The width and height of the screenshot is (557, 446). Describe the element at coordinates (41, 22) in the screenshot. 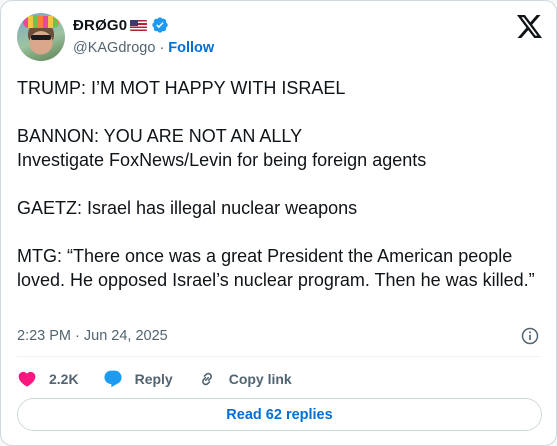

I see `avatar-flower-crown` at that location.